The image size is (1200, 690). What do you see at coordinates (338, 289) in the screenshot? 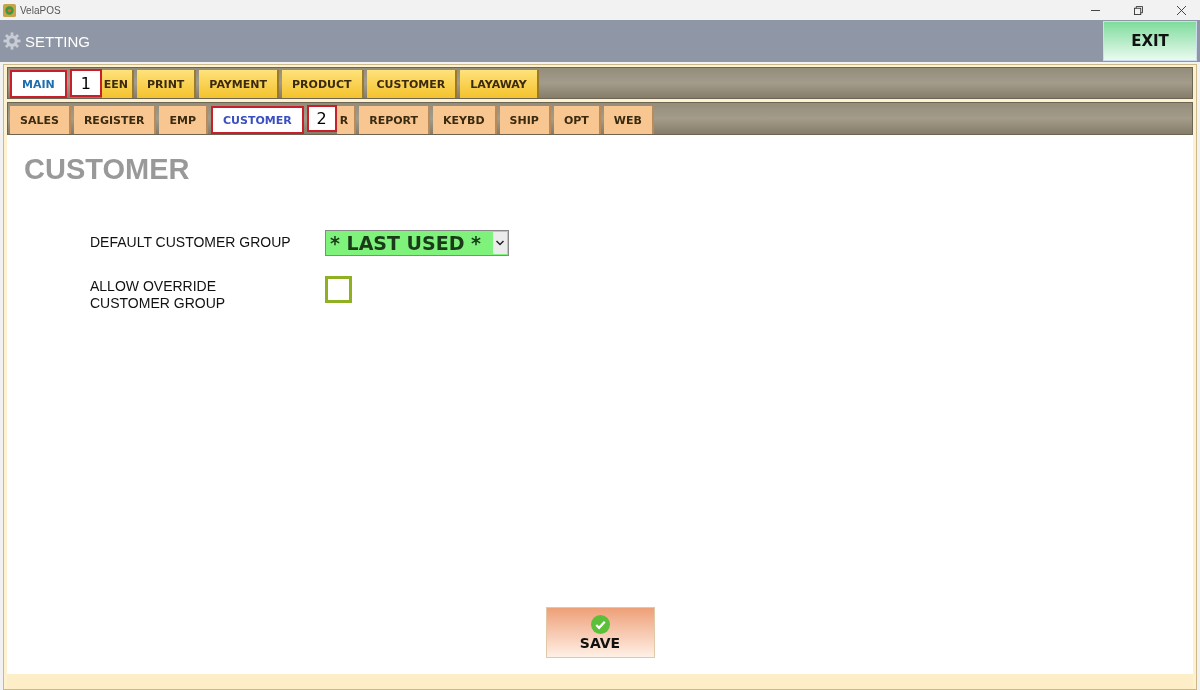
I see `checkbox` at bounding box center [338, 289].